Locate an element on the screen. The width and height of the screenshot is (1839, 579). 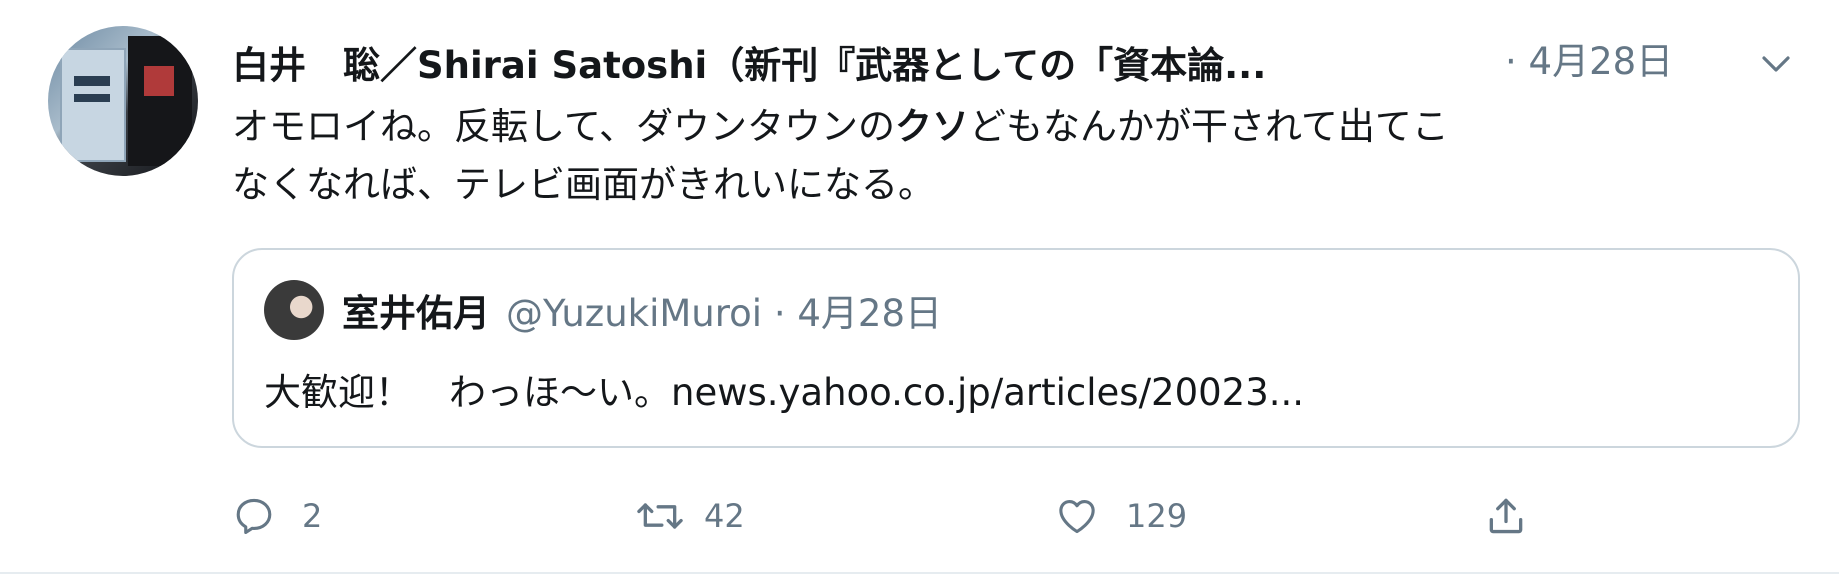
retweet-button: 42 is located at coordinates (690, 516).